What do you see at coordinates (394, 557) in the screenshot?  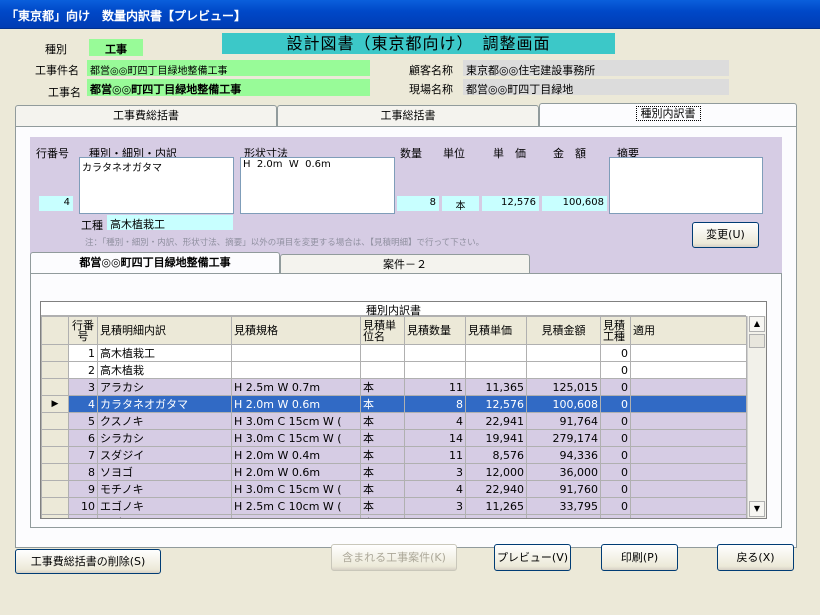 I see `included-projects-button: 含まれる工事案件(K)` at bounding box center [394, 557].